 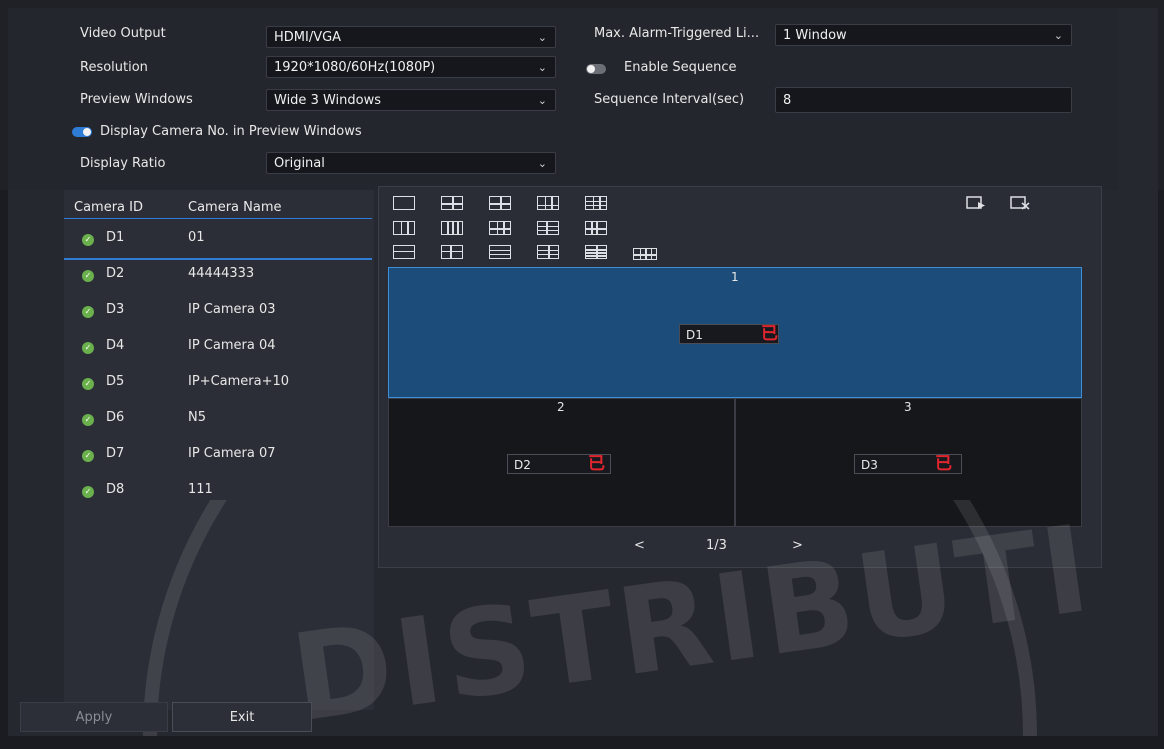 I want to click on camera-id: D7, so click(x=115, y=453).